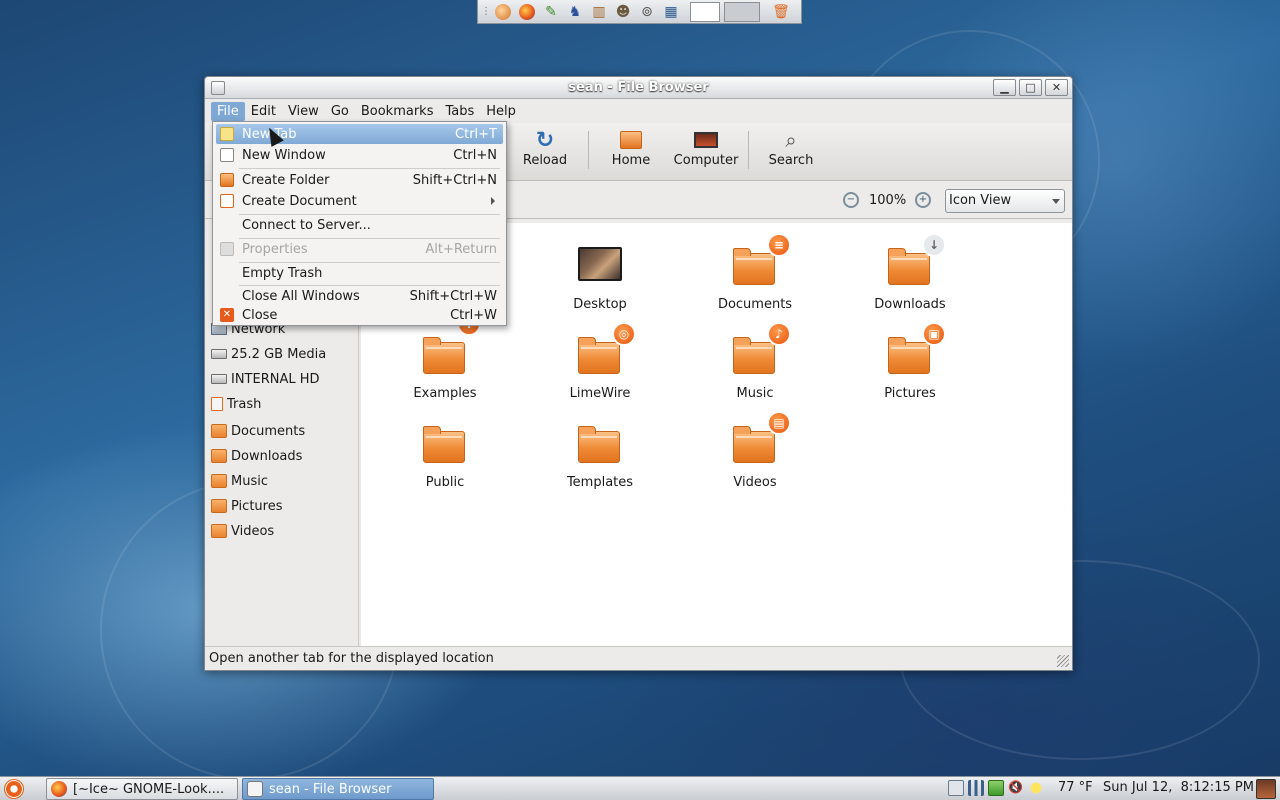 This screenshot has width=1280, height=800. I want to click on menu-item-close-all-windows: Close All Windows Shift+Ctrl+W, so click(359, 296).